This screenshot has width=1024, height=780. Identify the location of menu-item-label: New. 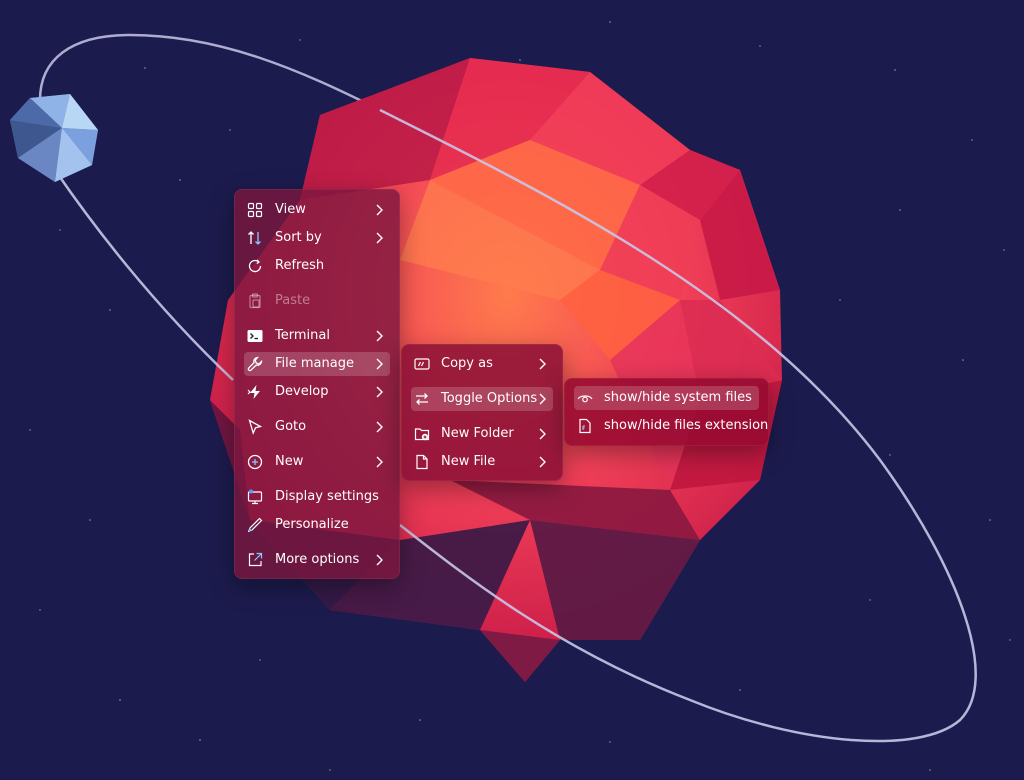
(289, 461).